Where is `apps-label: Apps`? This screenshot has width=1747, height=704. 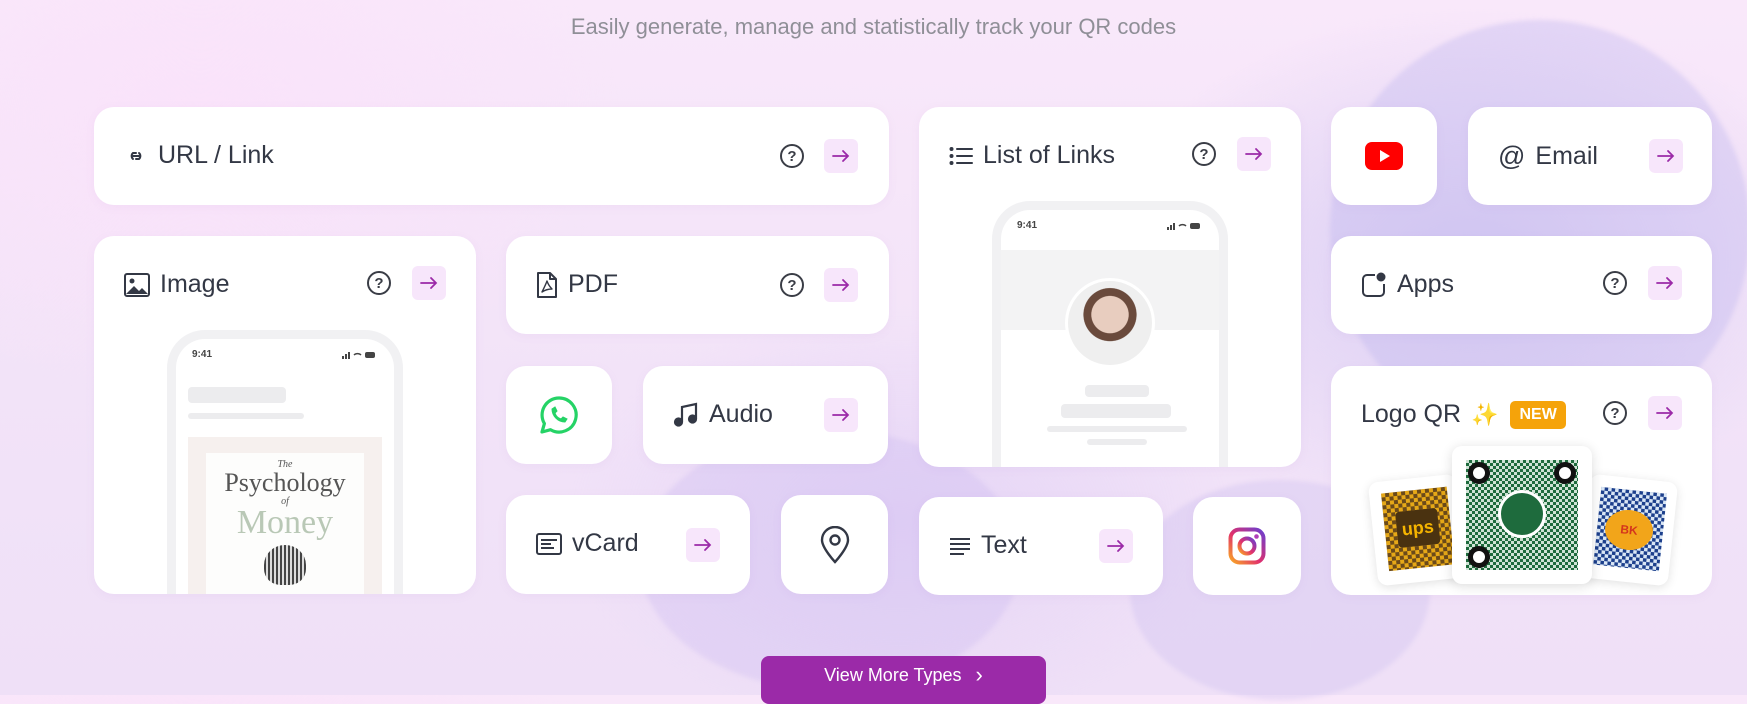
apps-label: Apps is located at coordinates (1425, 284).